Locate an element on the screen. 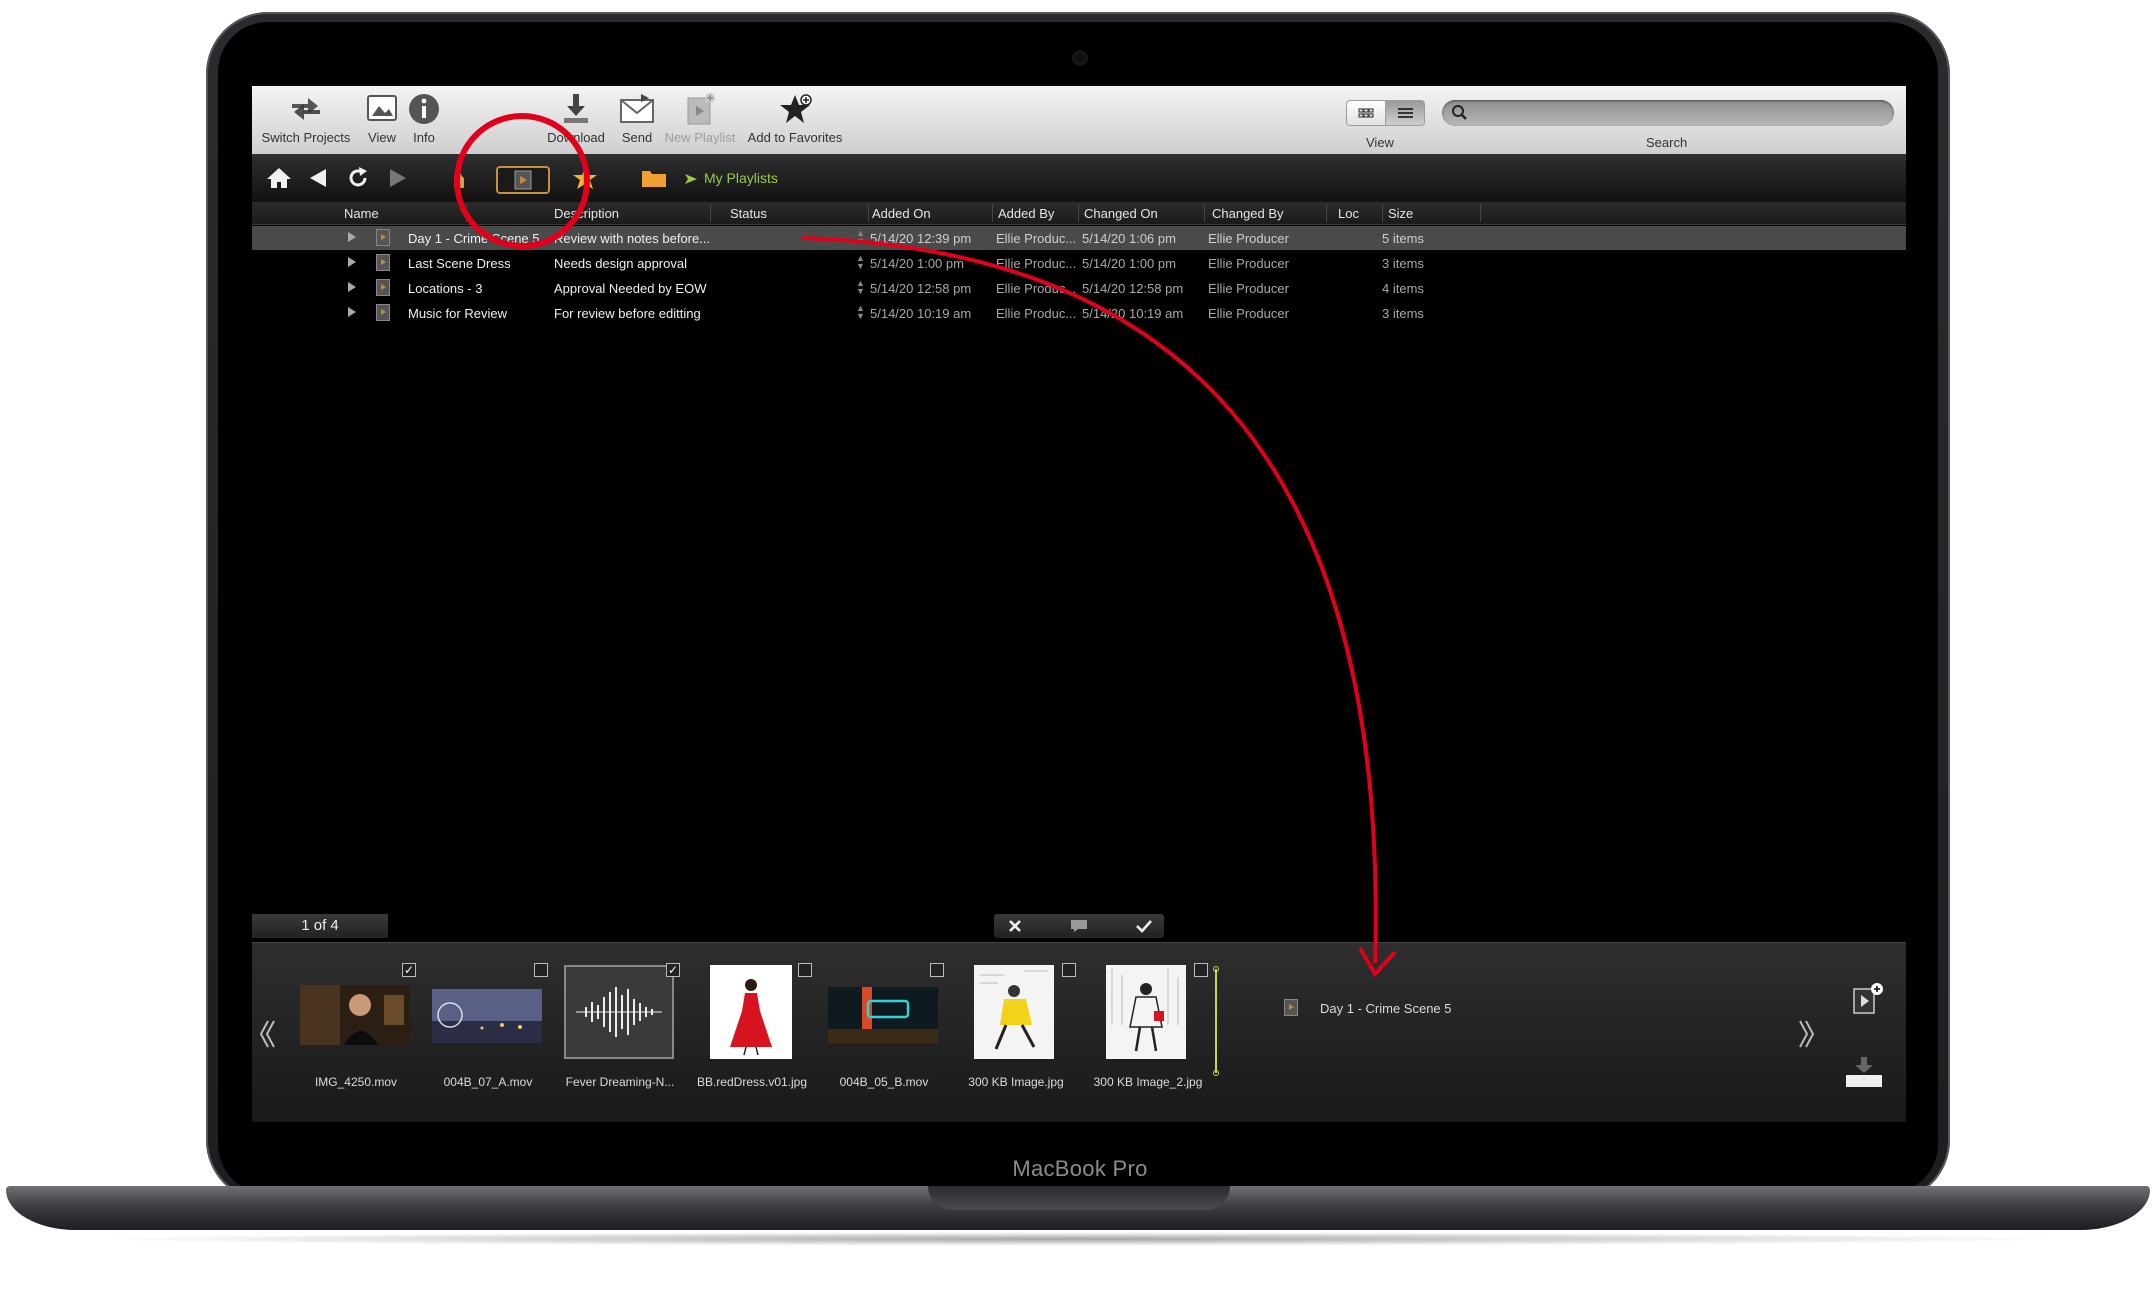 This screenshot has width=2156, height=1310. column-header-size: Size is located at coordinates (1400, 213).